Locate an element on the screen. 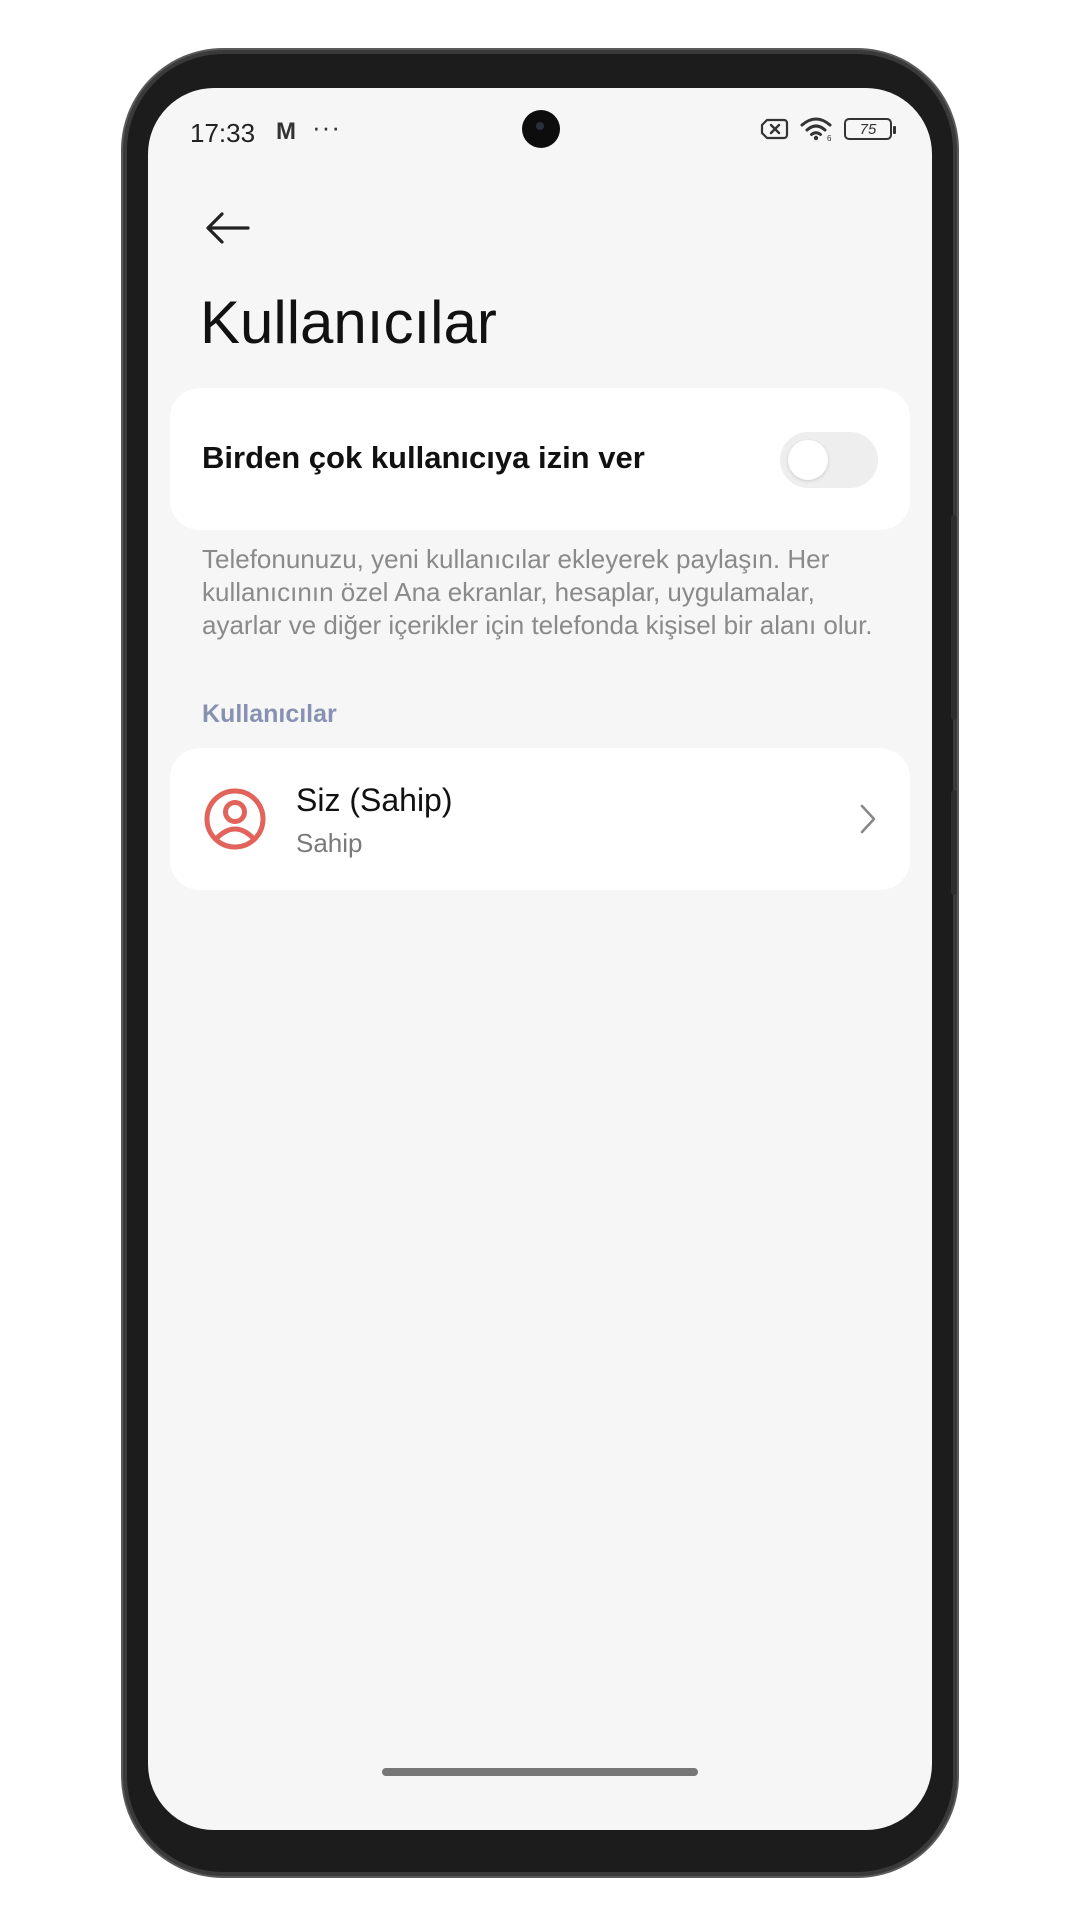 This screenshot has width=1080, height=1920. user-name: Siz (Sahip) is located at coordinates (374, 800).